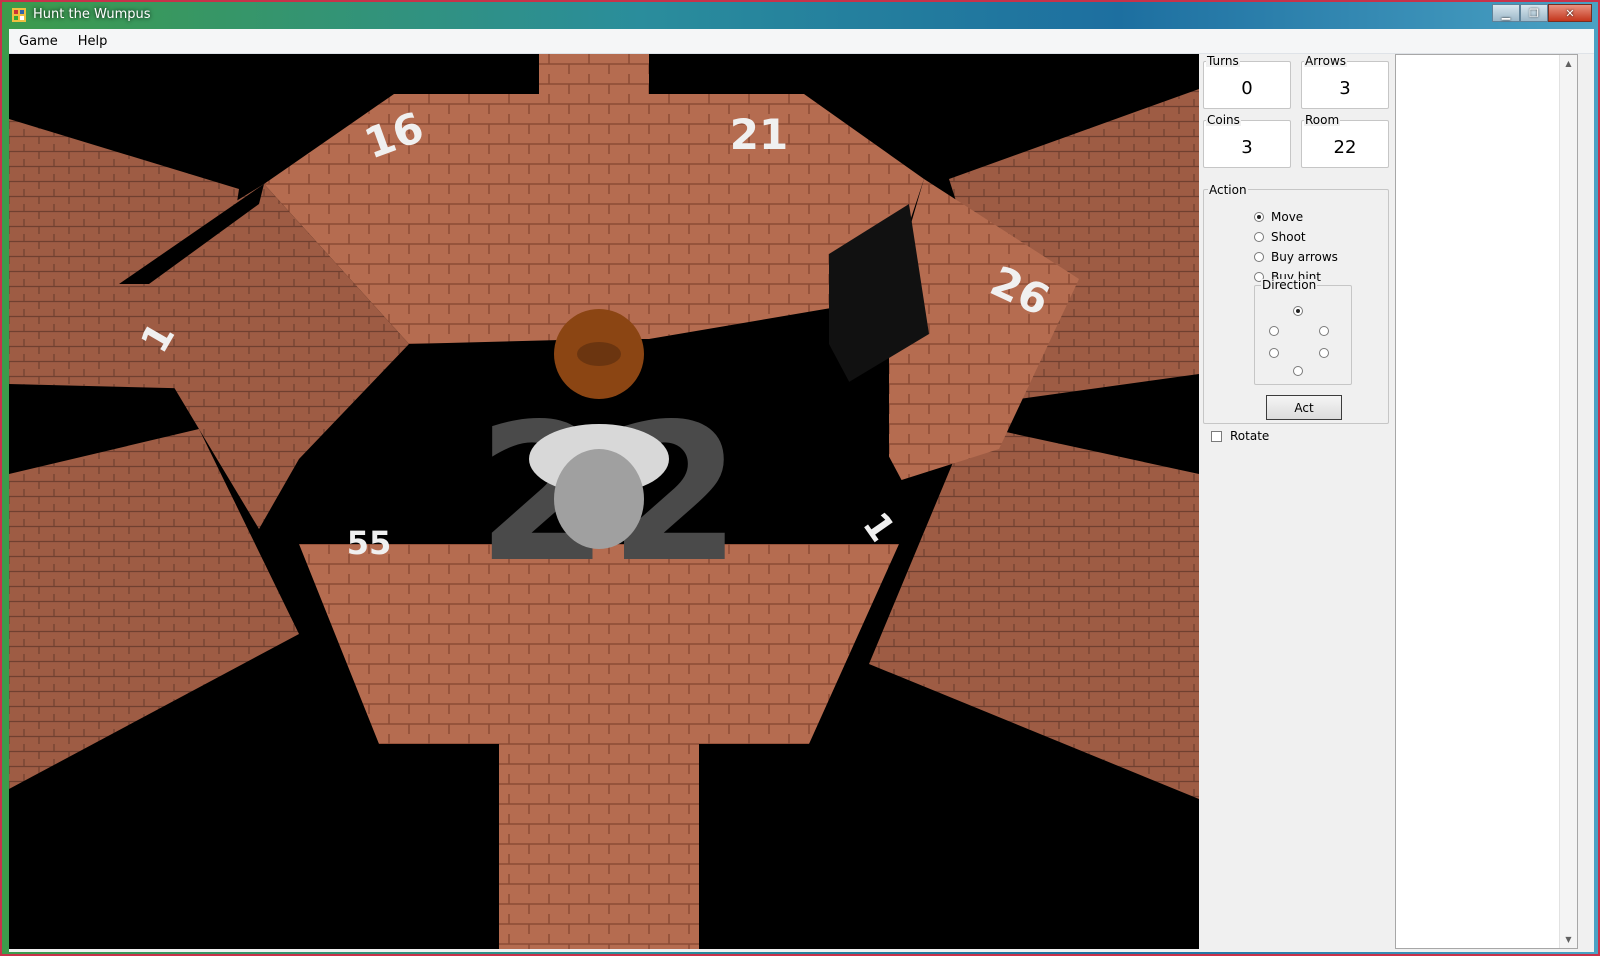  What do you see at coordinates (1570, 13) in the screenshot?
I see `close-button: ✕` at bounding box center [1570, 13].